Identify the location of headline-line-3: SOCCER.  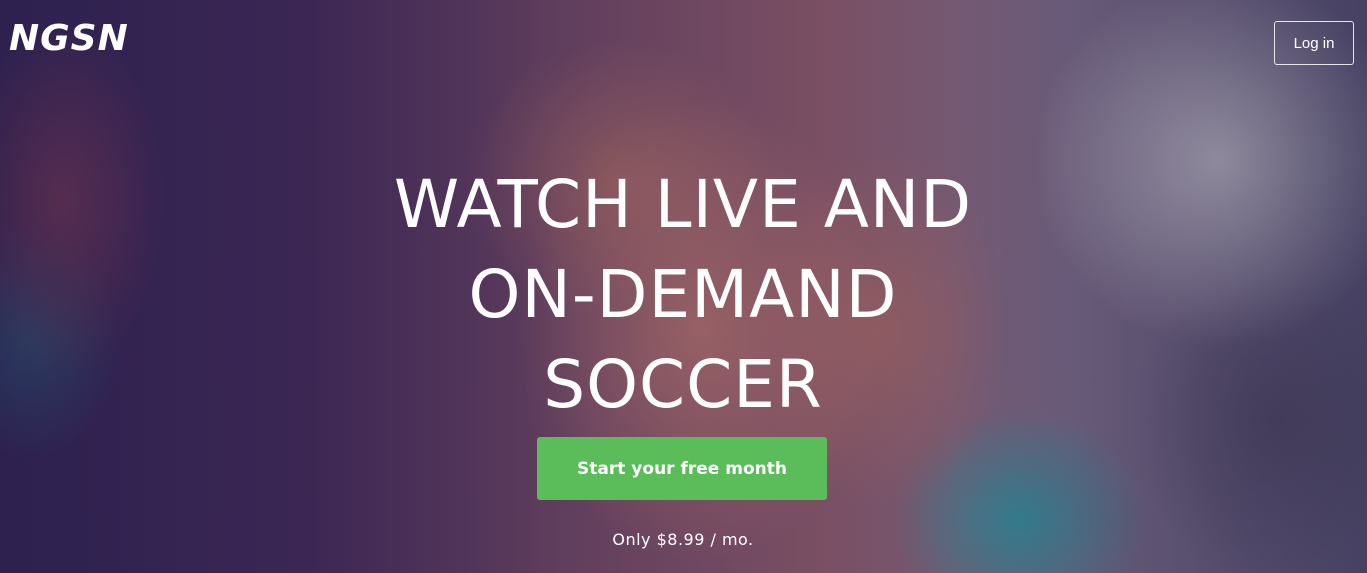
(683, 384).